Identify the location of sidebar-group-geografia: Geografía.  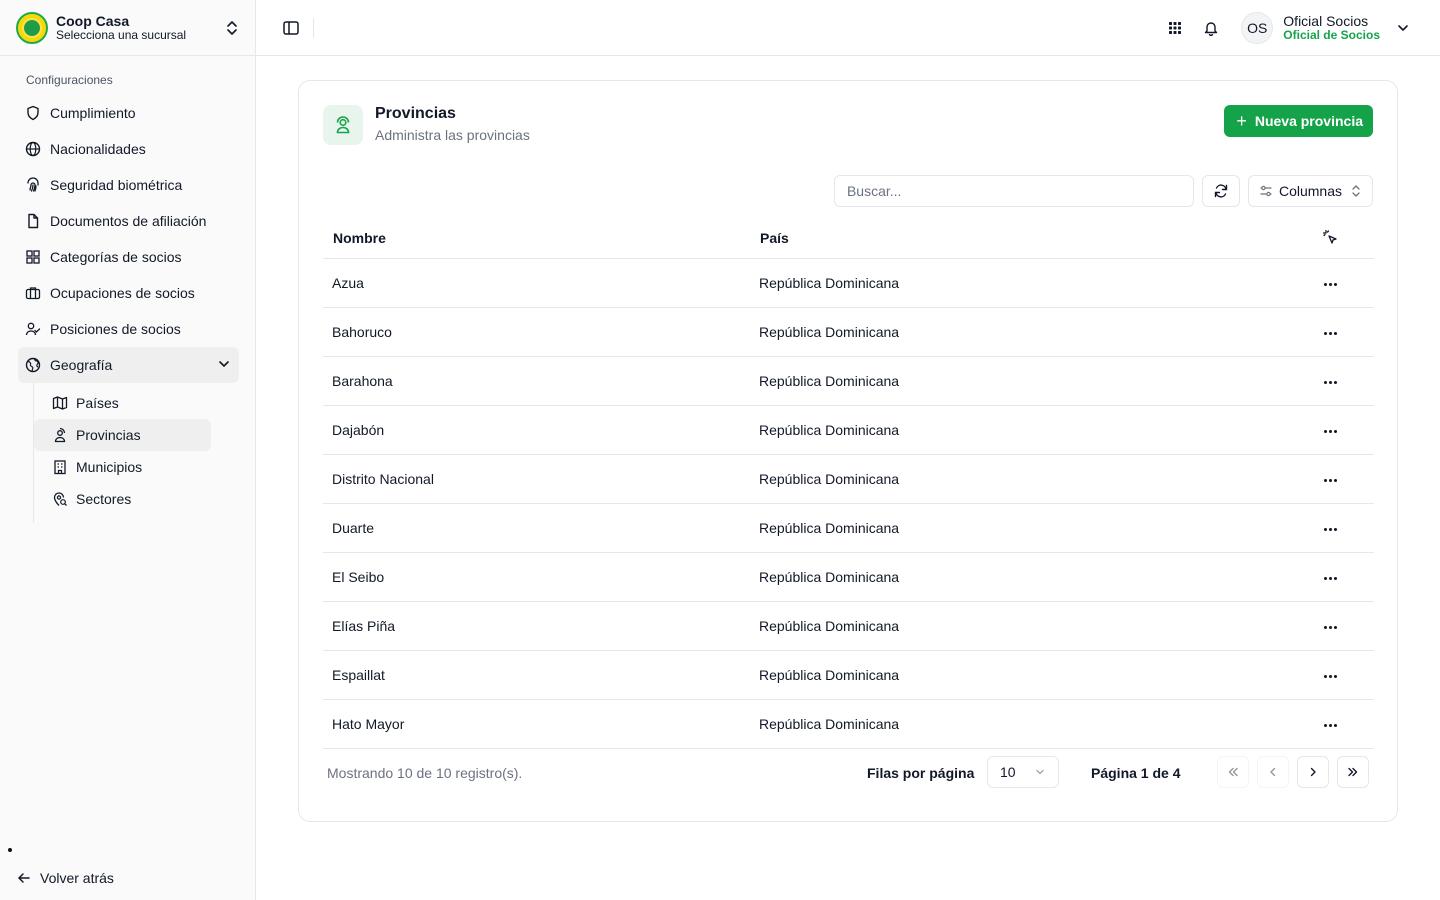
(128, 365).